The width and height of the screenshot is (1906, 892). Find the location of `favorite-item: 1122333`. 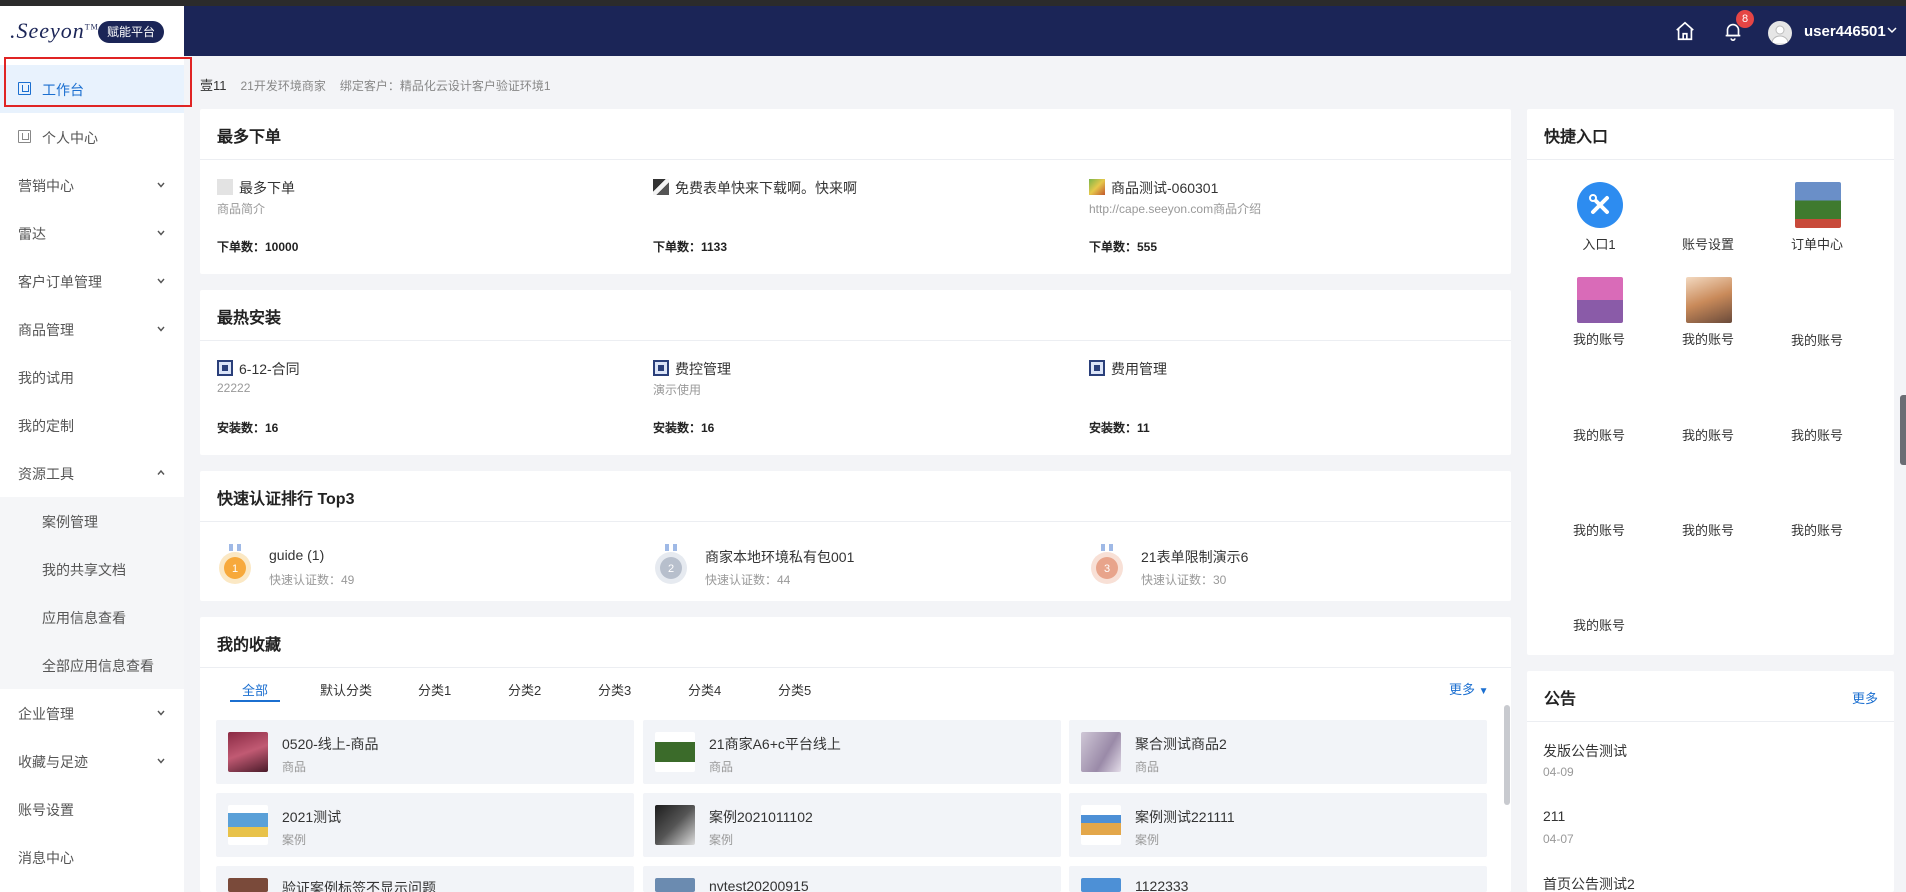

favorite-item: 1122333 is located at coordinates (1278, 879).